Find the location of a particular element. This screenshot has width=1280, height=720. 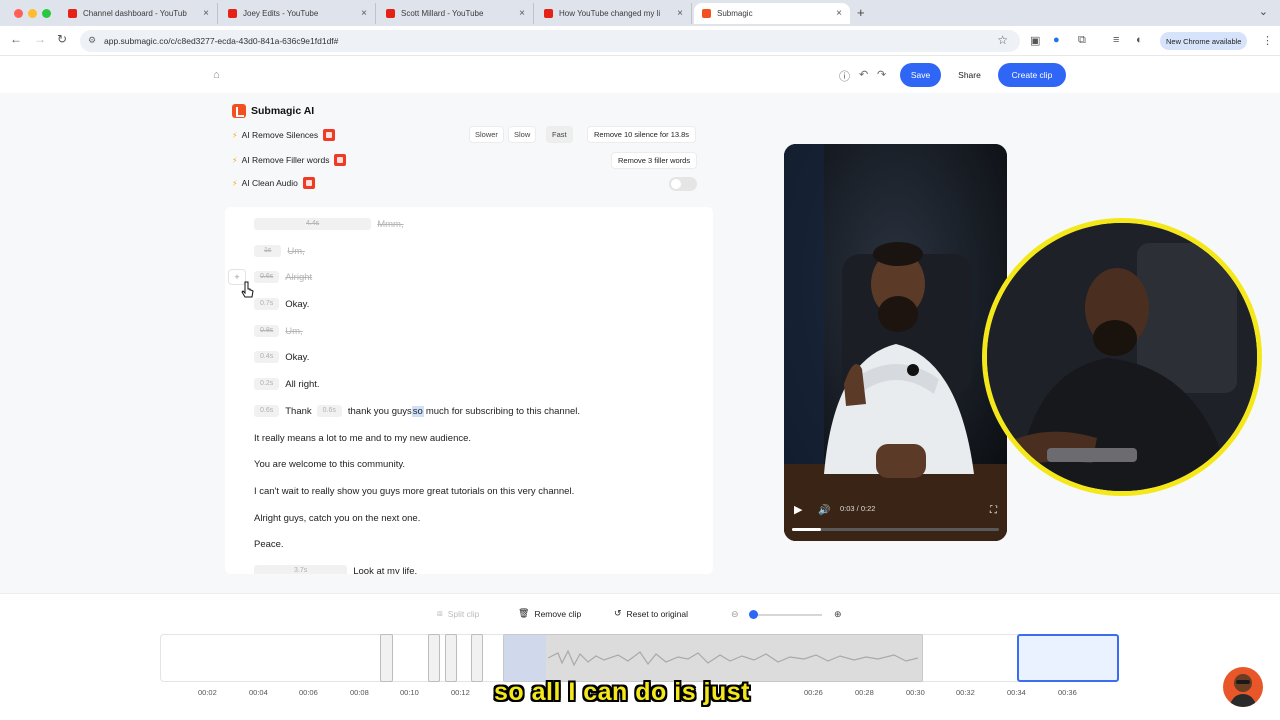

home-icon: ⌂ is located at coordinates (216, 75).